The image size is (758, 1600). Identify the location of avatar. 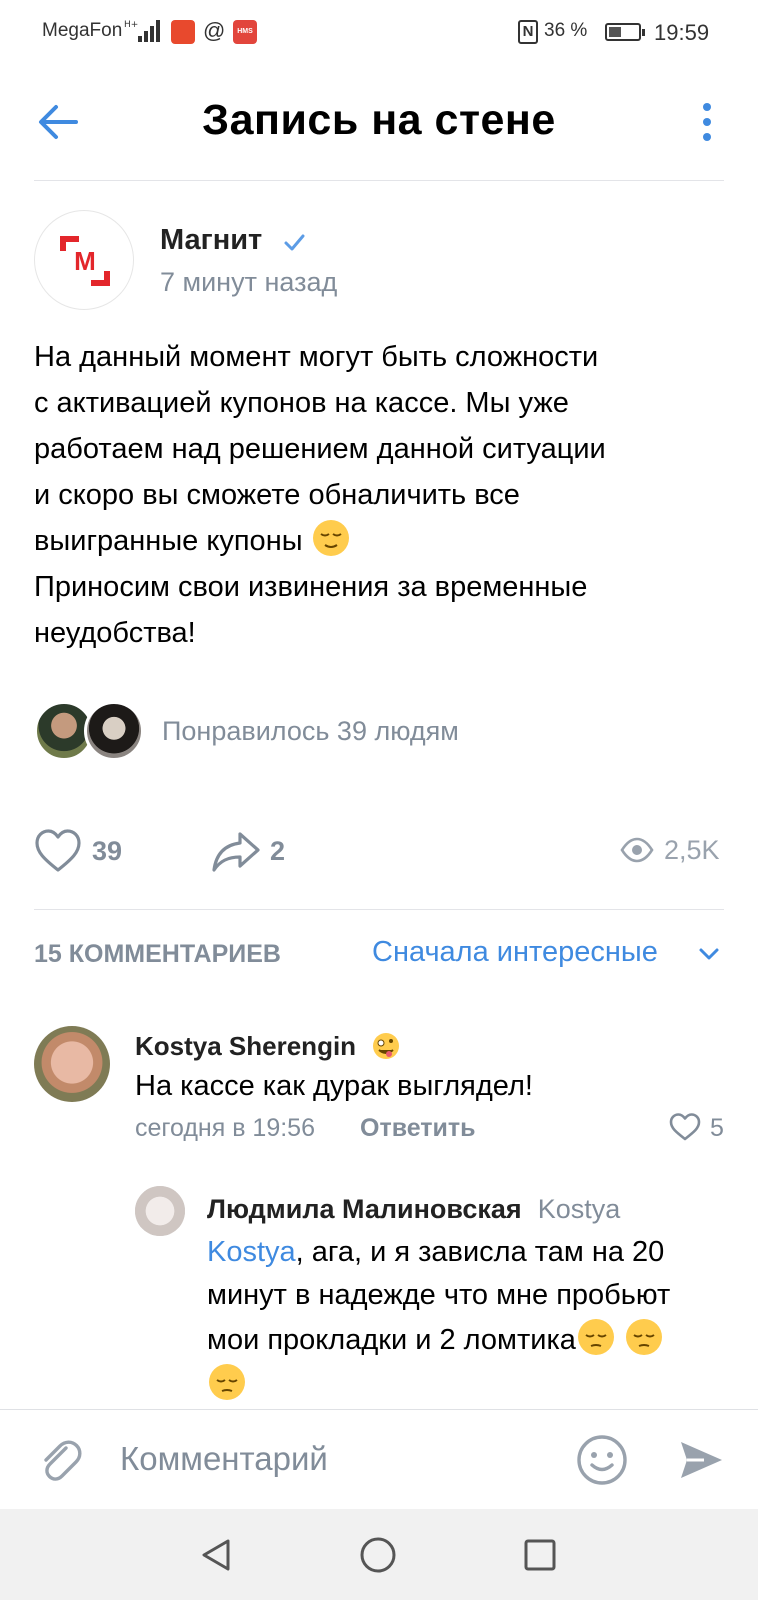
(114, 731).